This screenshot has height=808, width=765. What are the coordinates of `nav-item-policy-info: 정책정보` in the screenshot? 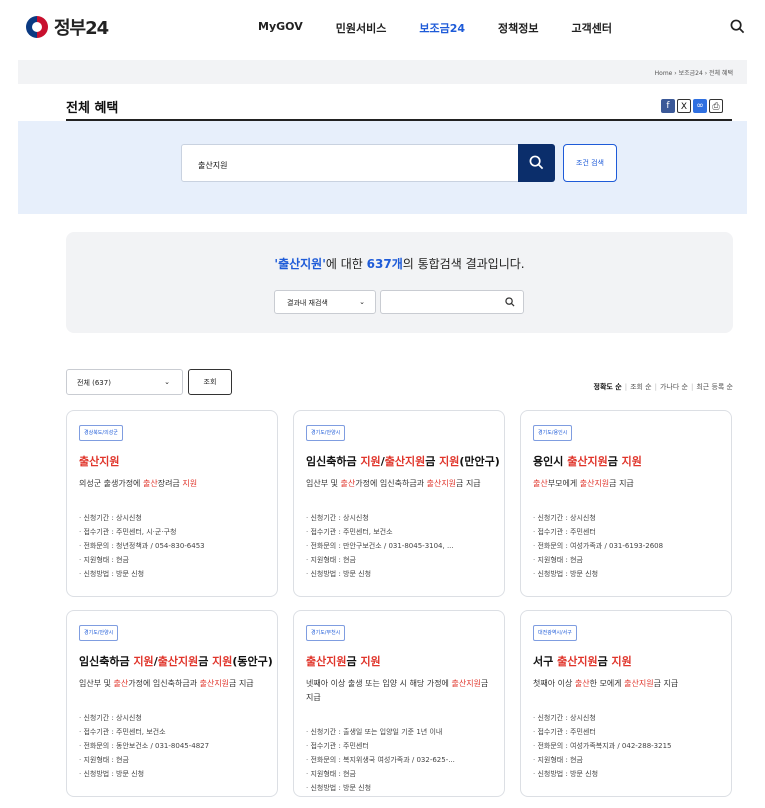 It's located at (518, 28).